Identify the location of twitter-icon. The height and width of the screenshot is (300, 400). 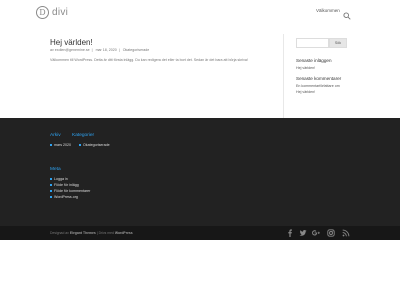
(303, 233).